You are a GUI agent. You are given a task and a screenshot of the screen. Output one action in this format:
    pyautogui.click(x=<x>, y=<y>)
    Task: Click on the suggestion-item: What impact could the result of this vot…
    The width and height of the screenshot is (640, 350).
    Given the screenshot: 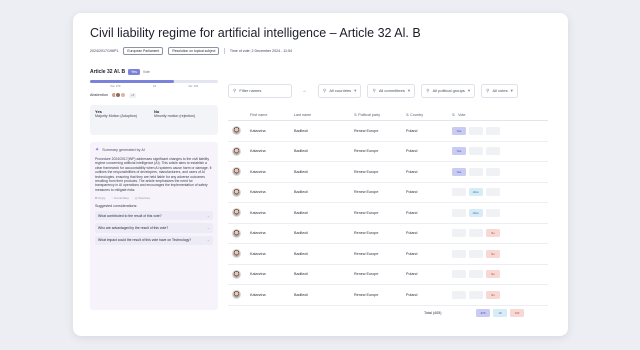 What is the action you would take?
    pyautogui.click(x=154, y=240)
    